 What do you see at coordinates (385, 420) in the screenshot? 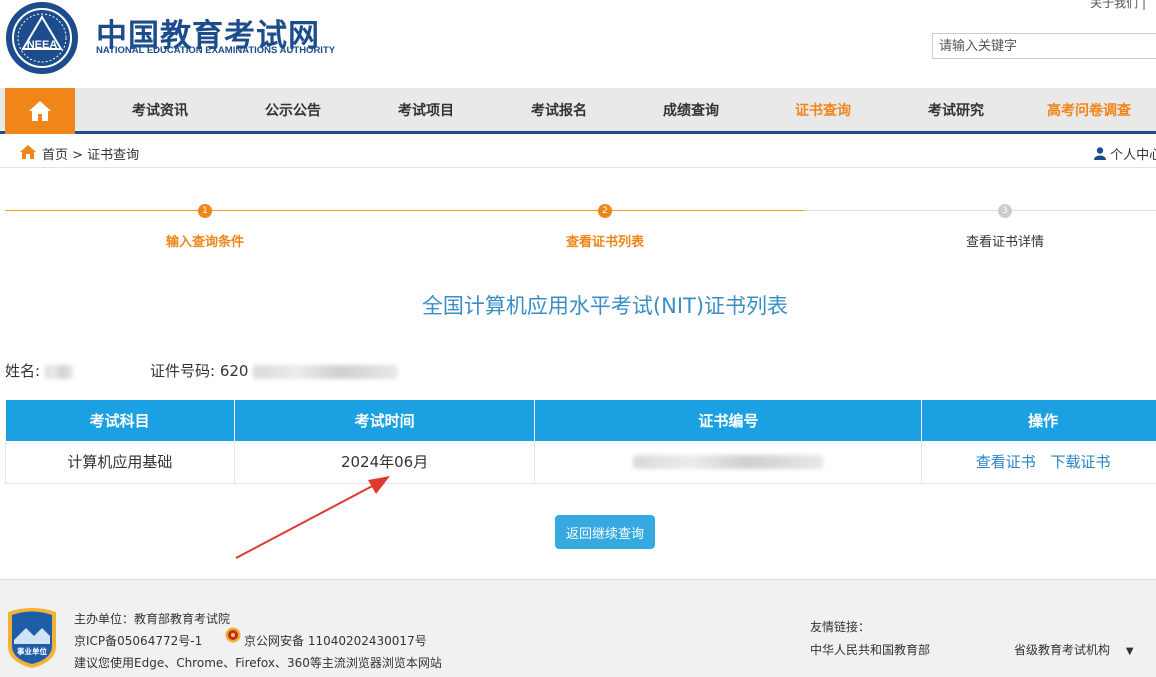
I see `col-header-time: 考试时间` at bounding box center [385, 420].